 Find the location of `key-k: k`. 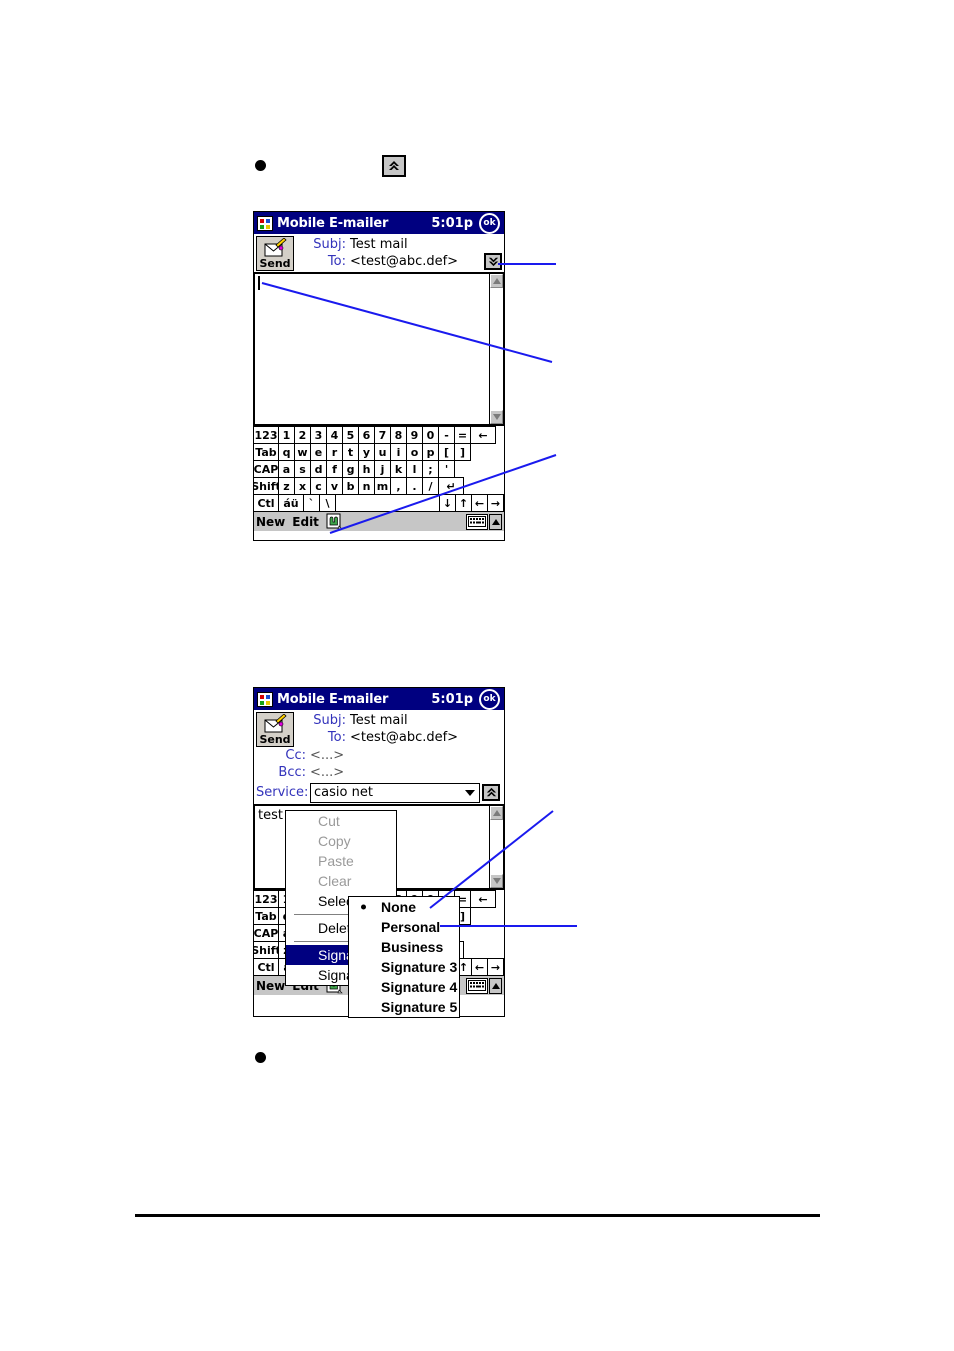

key-k: k is located at coordinates (398, 469).